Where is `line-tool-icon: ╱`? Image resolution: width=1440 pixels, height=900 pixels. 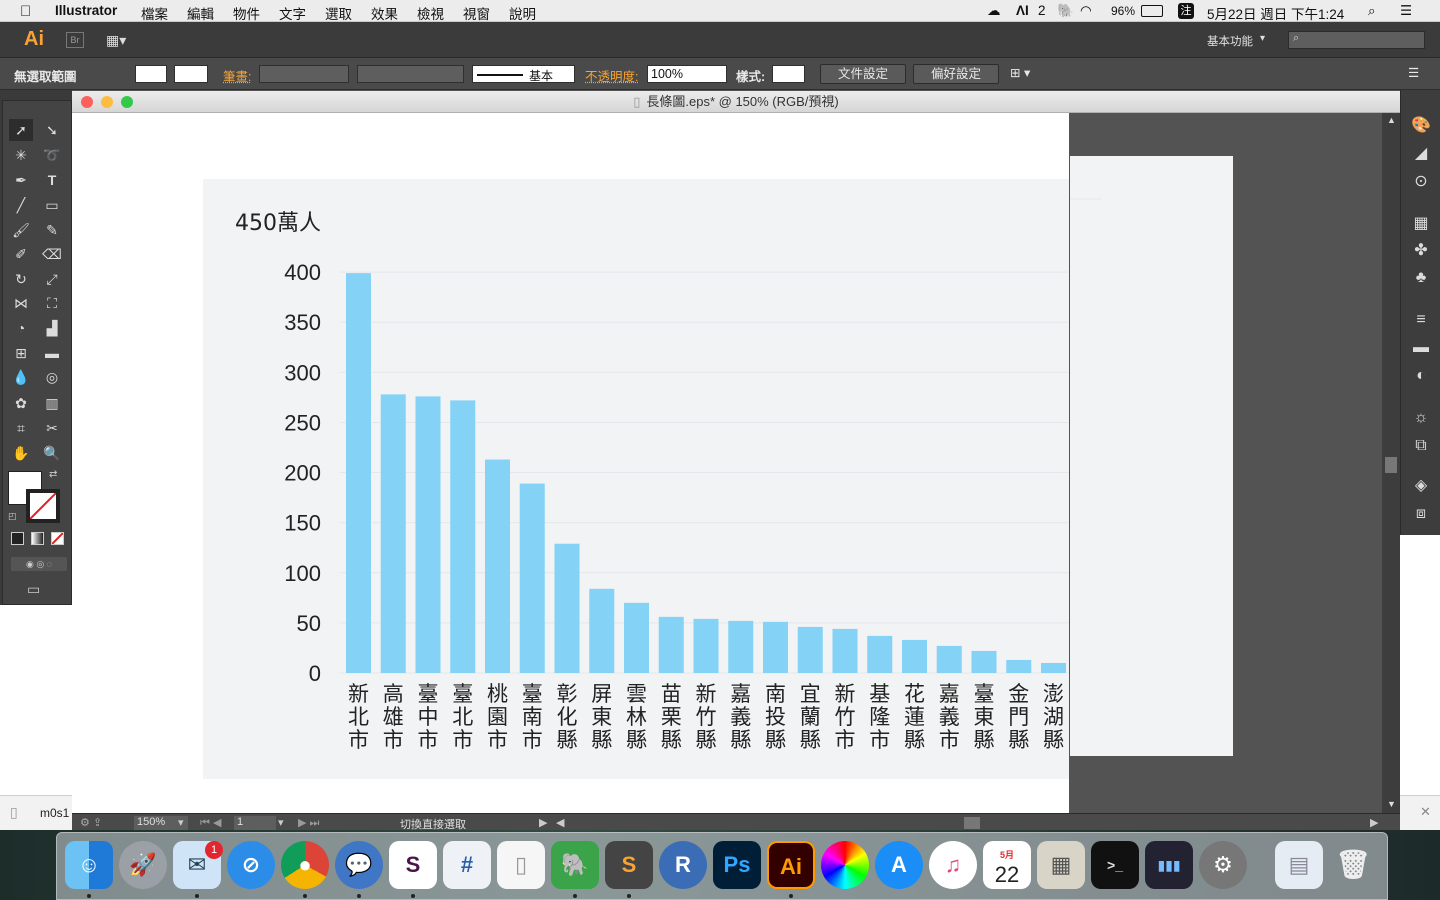
line-tool-icon: ╱ is located at coordinates (21, 205).